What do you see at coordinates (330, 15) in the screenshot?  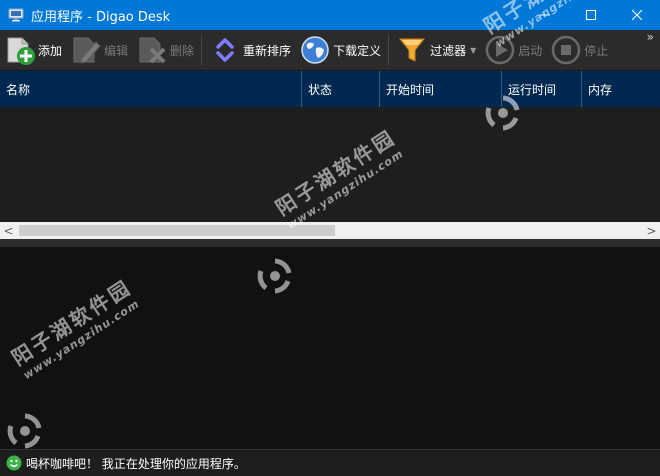 I see `title-bar: 应用程序 - Digao Desk` at bounding box center [330, 15].